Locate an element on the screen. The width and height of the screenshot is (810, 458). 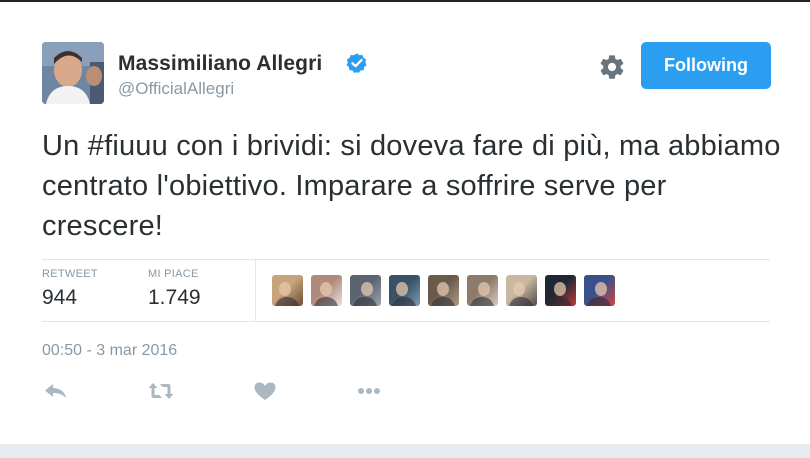
like-count-value: 1.749 is located at coordinates (174, 297).